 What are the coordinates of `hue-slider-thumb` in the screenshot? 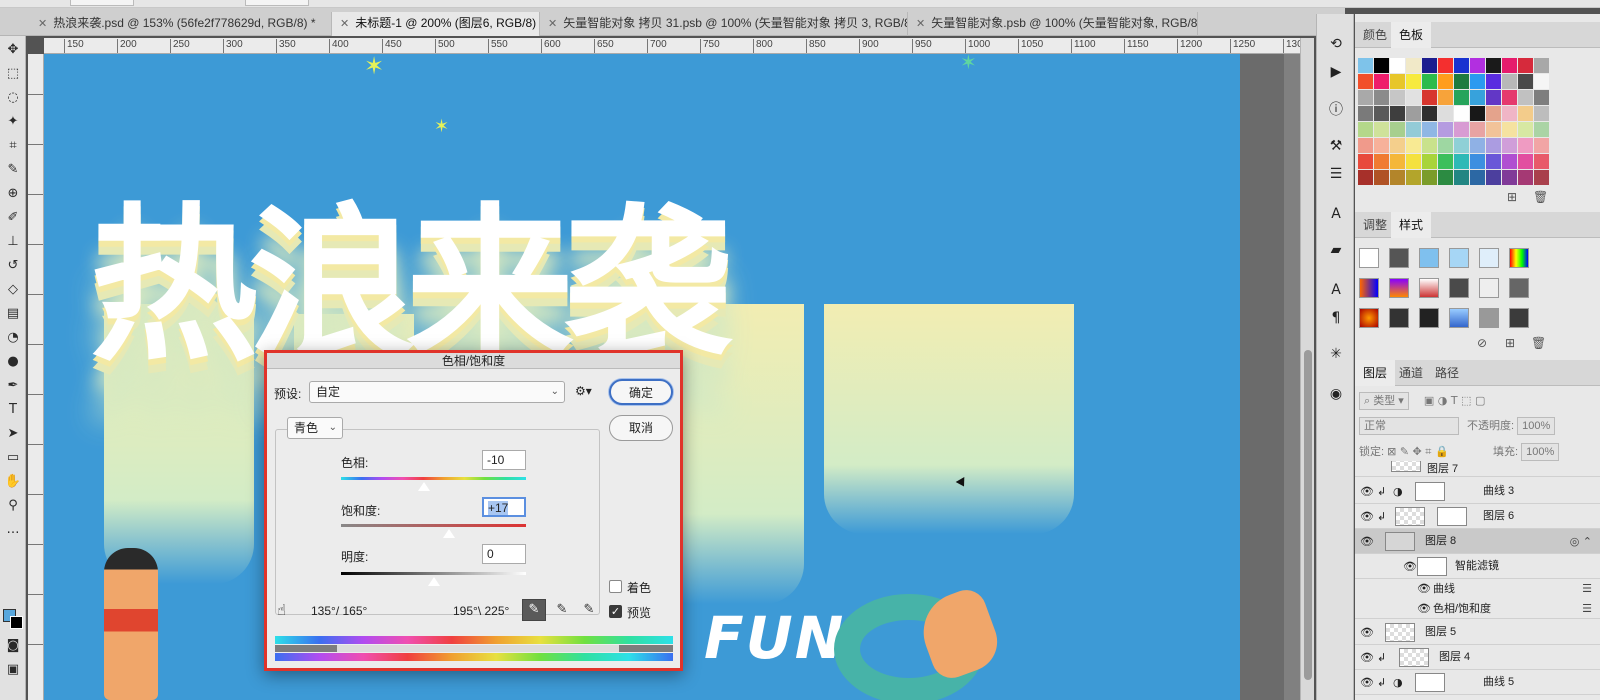 It's located at (424, 486).